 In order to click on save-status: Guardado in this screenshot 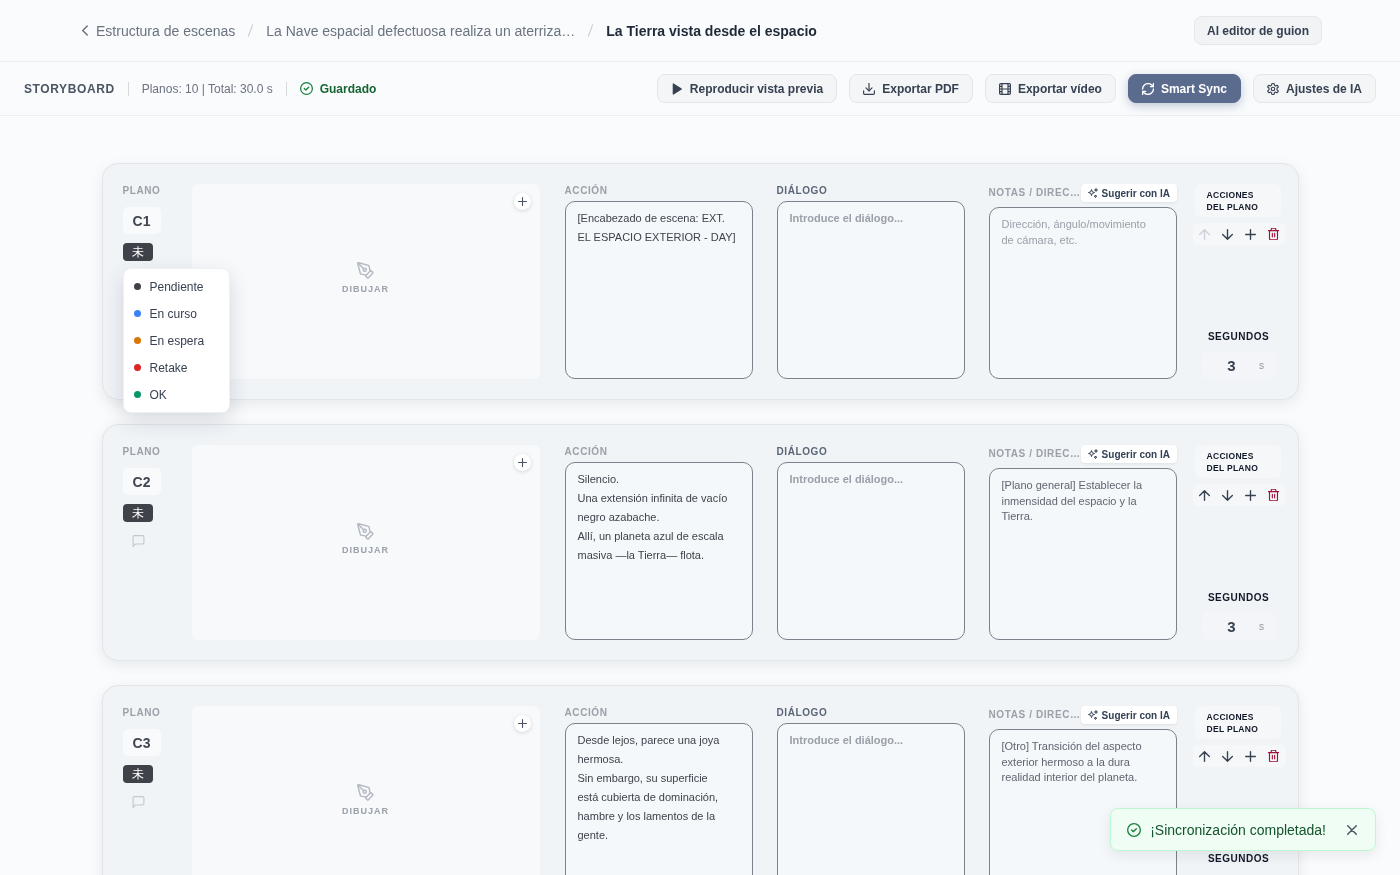, I will do `click(348, 88)`.